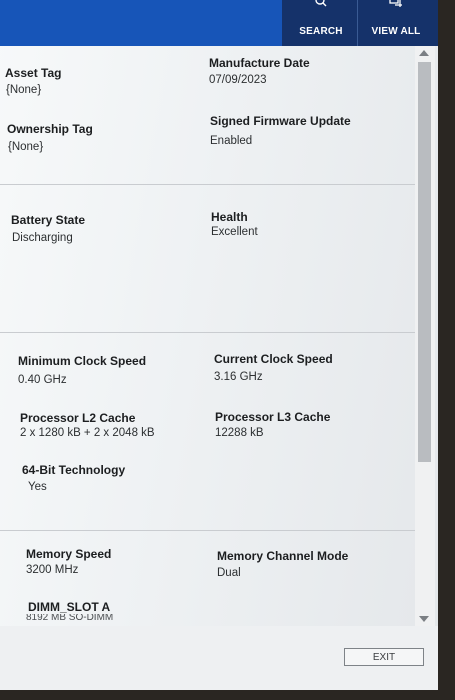 The width and height of the screenshot is (455, 700). Describe the element at coordinates (231, 141) in the screenshot. I see `signed-firmware-value: Enabled` at that location.